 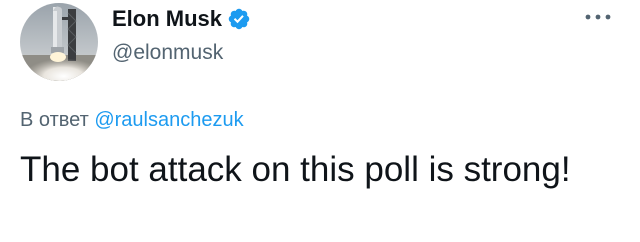 I want to click on avatar, so click(x=59, y=42).